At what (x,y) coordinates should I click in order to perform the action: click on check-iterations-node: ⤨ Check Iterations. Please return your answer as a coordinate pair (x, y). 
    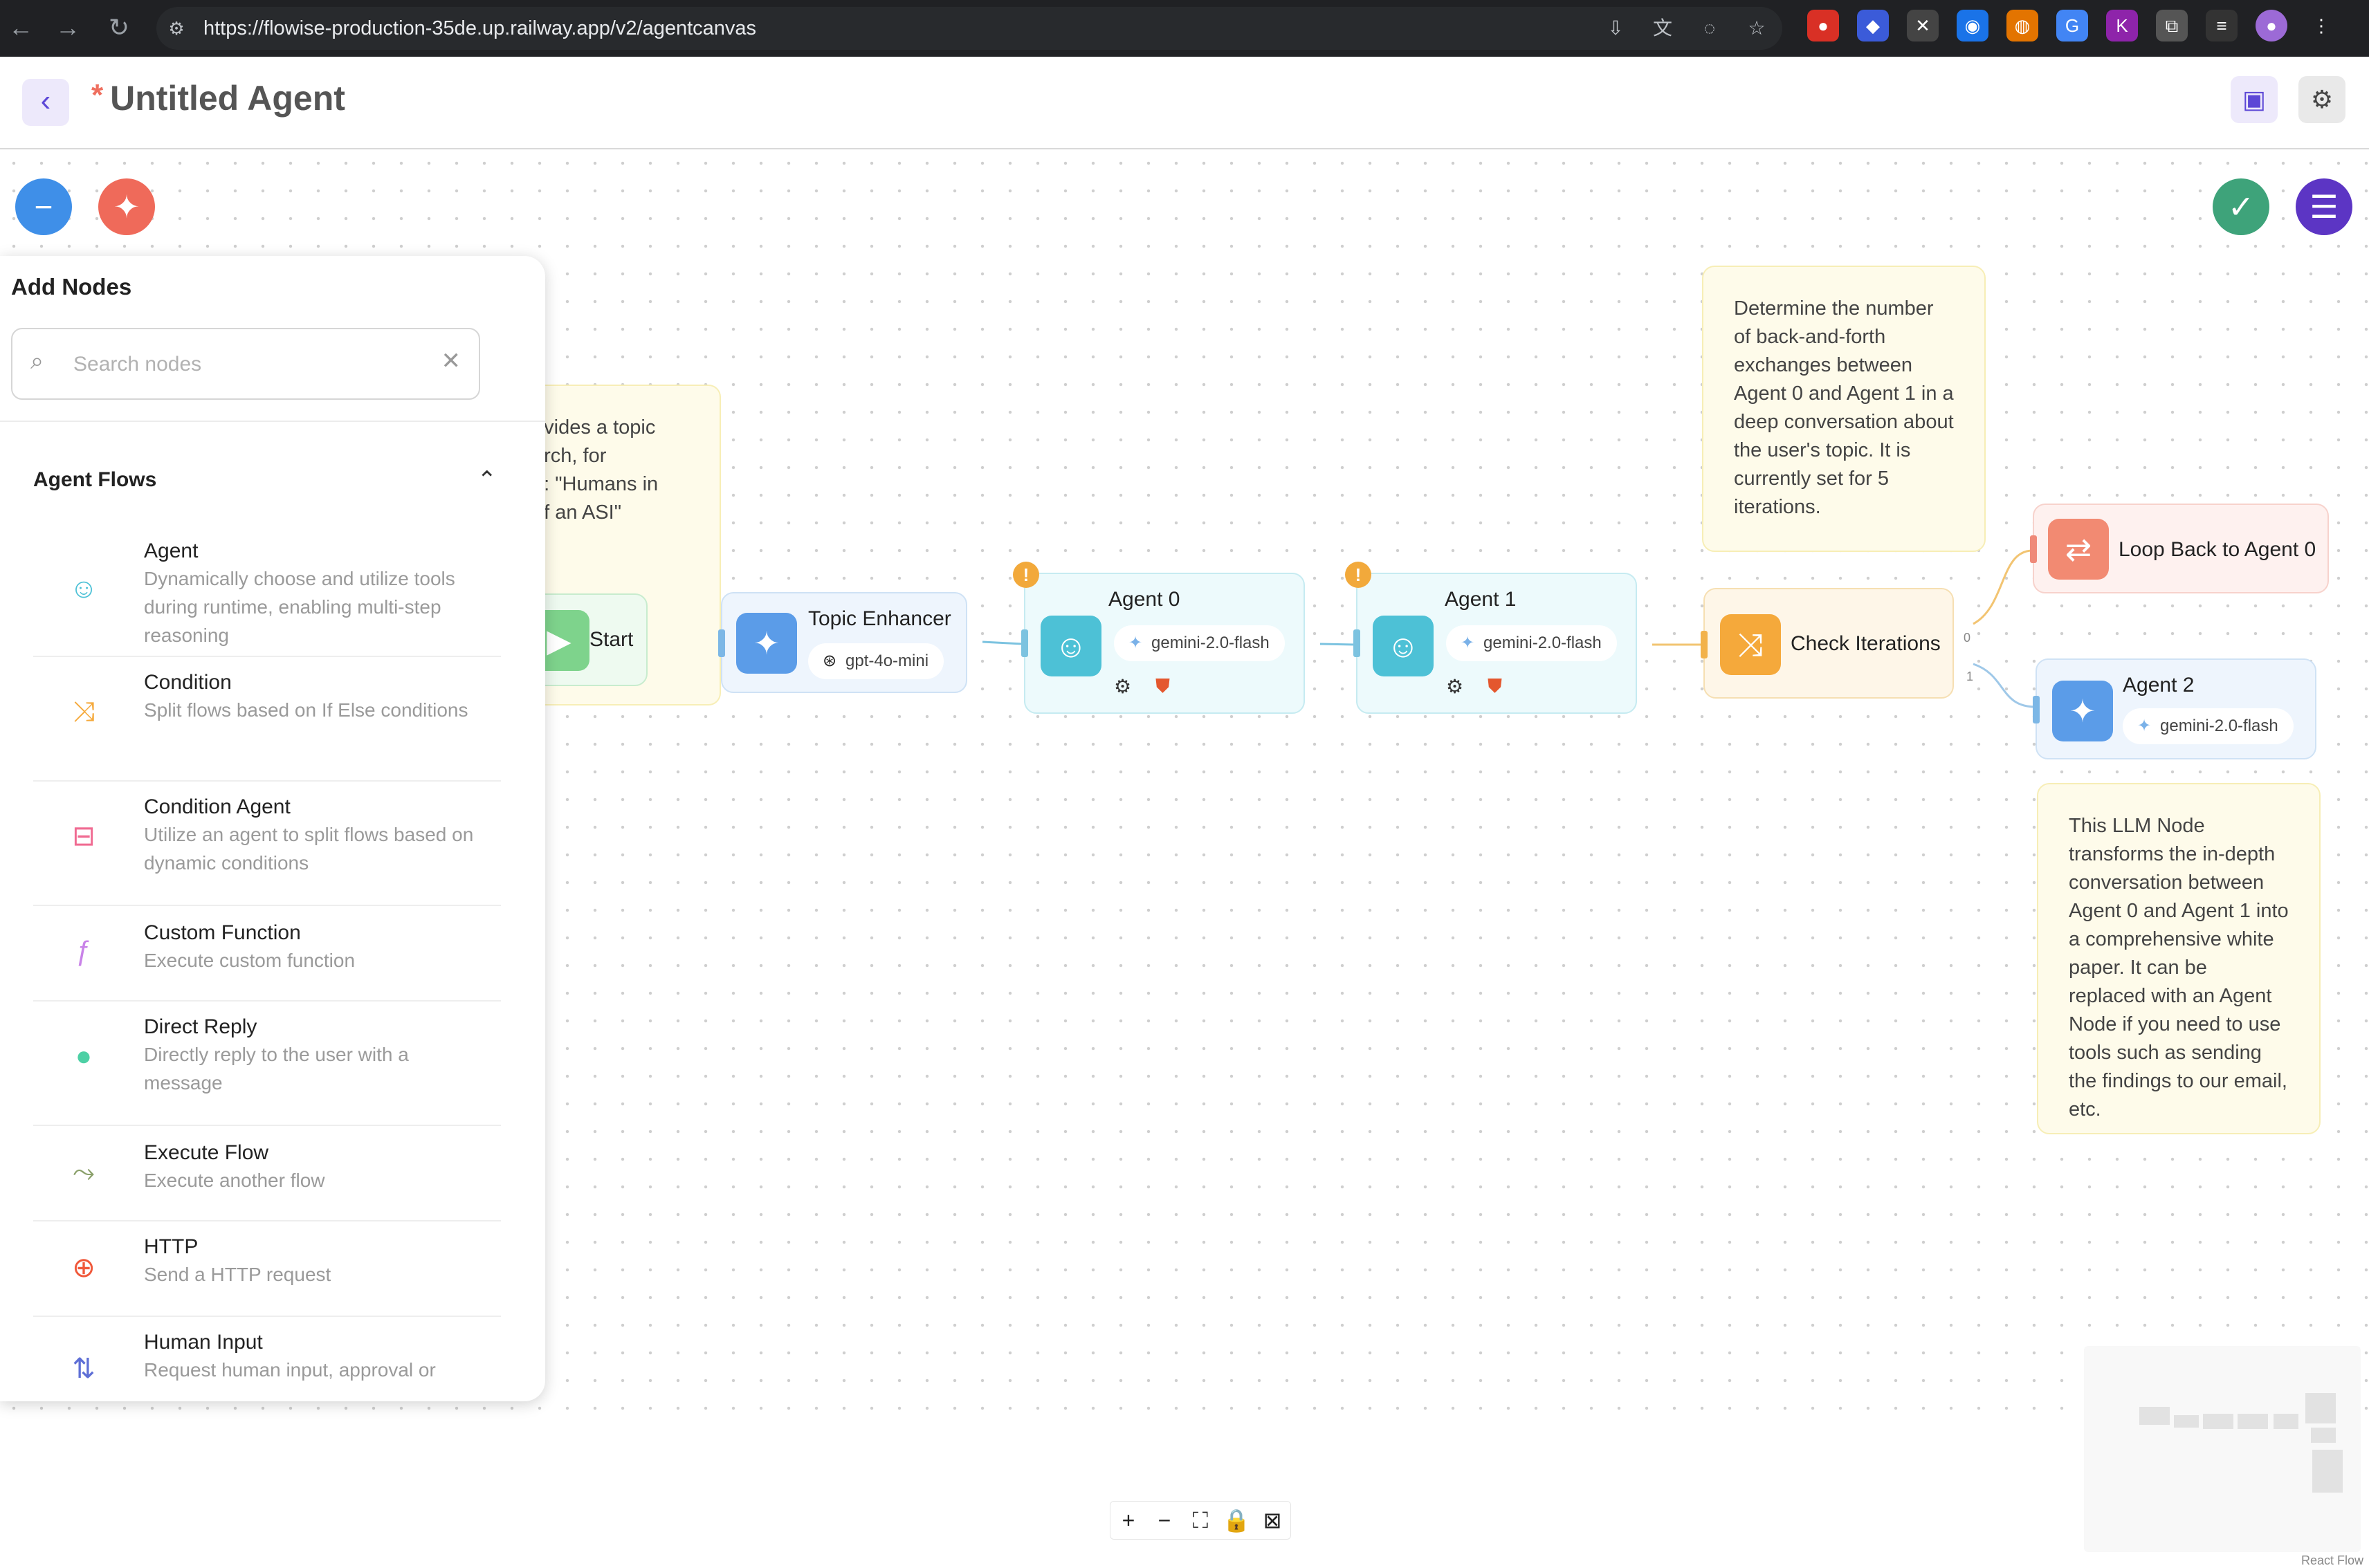
    Looking at the image, I should click on (1827, 643).